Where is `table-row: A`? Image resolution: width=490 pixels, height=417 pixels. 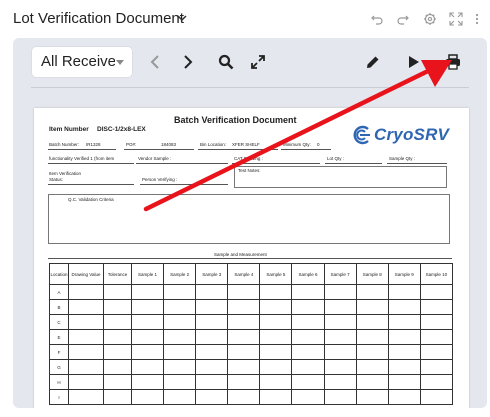 table-row: A is located at coordinates (251, 292).